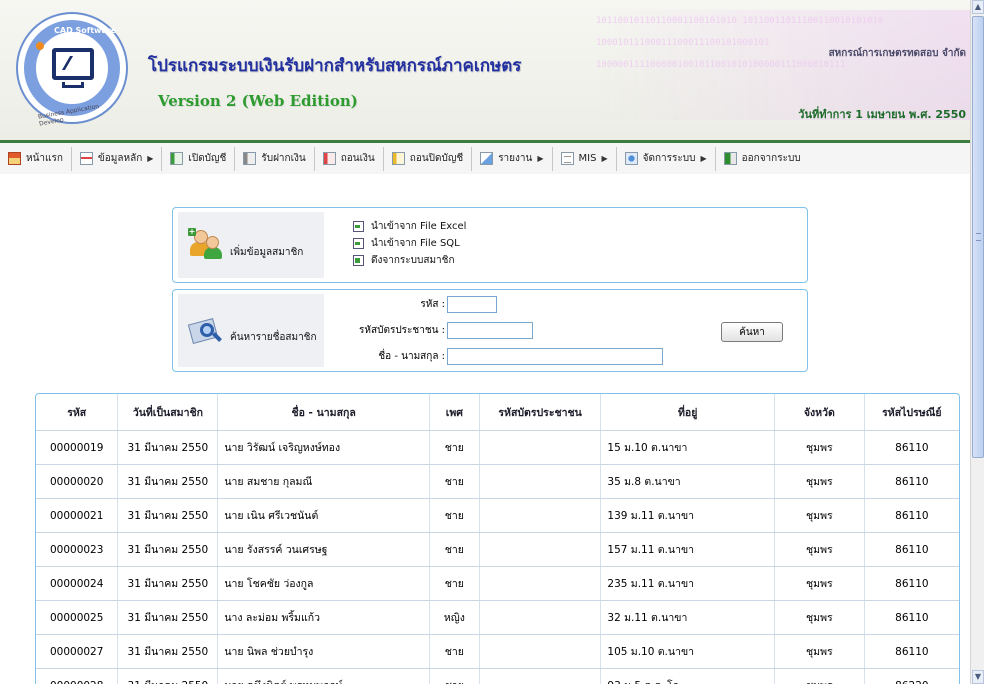  I want to click on code-input, so click(472, 304).